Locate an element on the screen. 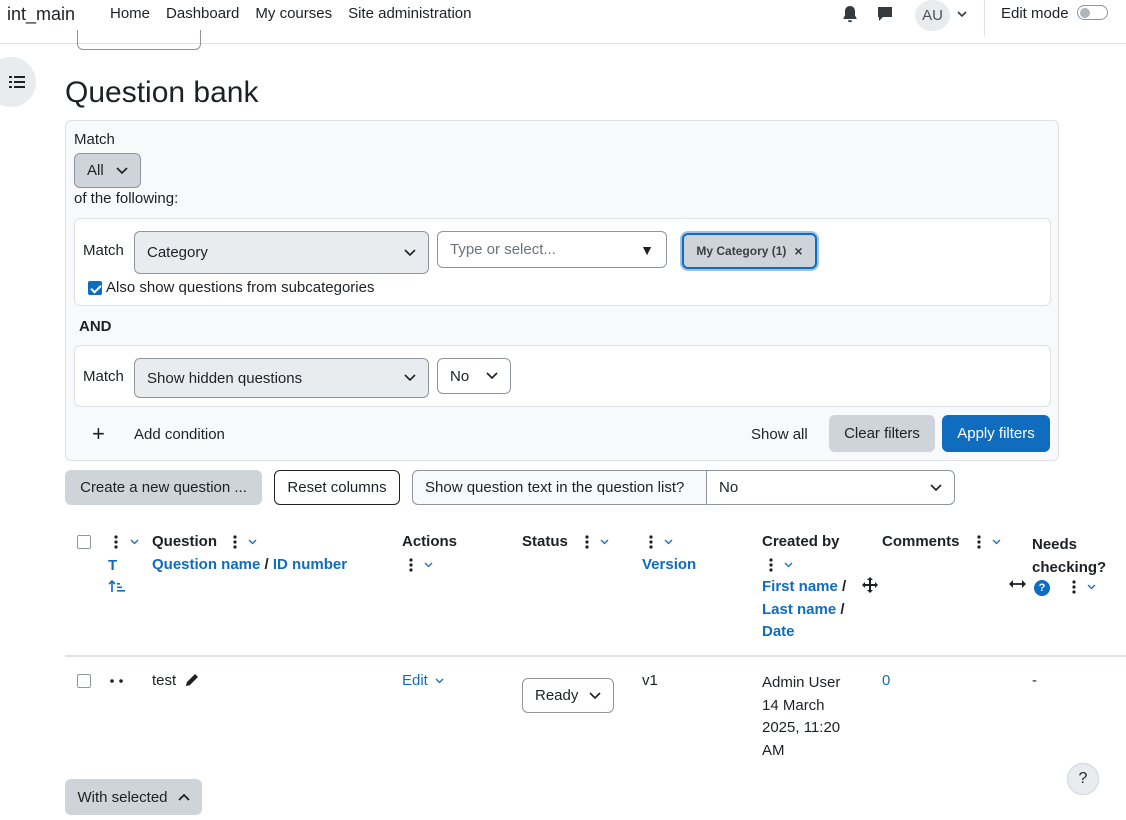 This screenshot has width=1126, height=820. dropdown-triangle-icon: ▼ is located at coordinates (647, 249).